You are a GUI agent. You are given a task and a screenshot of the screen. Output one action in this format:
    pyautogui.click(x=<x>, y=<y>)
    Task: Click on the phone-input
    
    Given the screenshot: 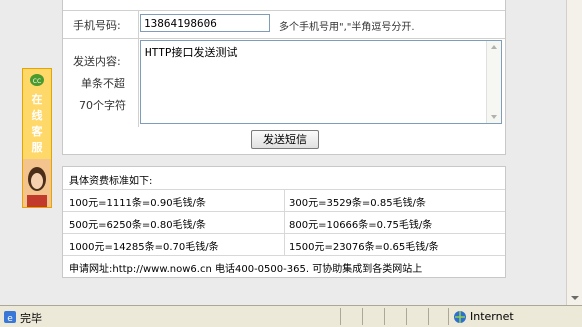 What is the action you would take?
    pyautogui.click(x=205, y=23)
    